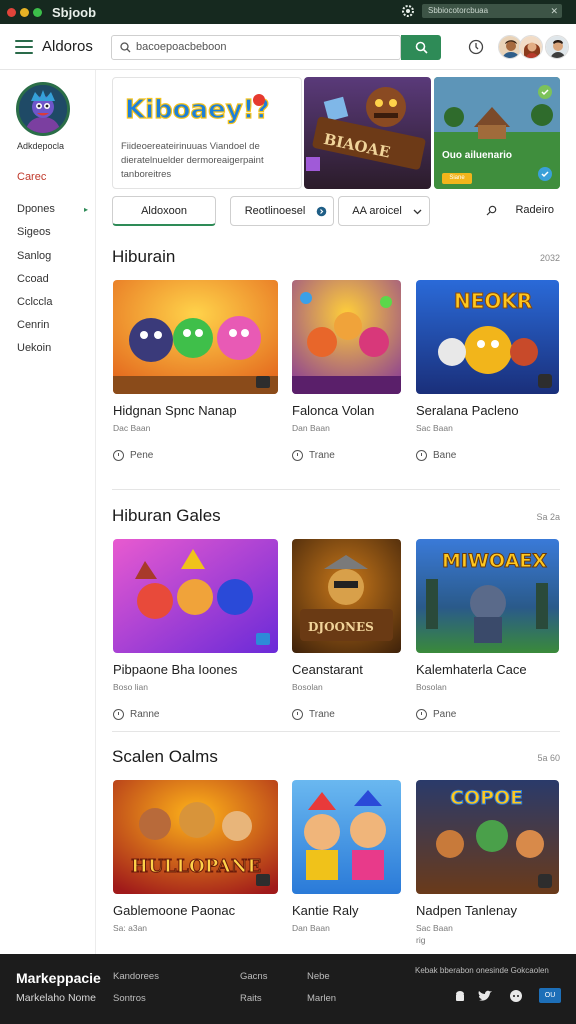  Describe the element at coordinates (321, 998) in the screenshot. I see `footer-link: Marlen` at that location.